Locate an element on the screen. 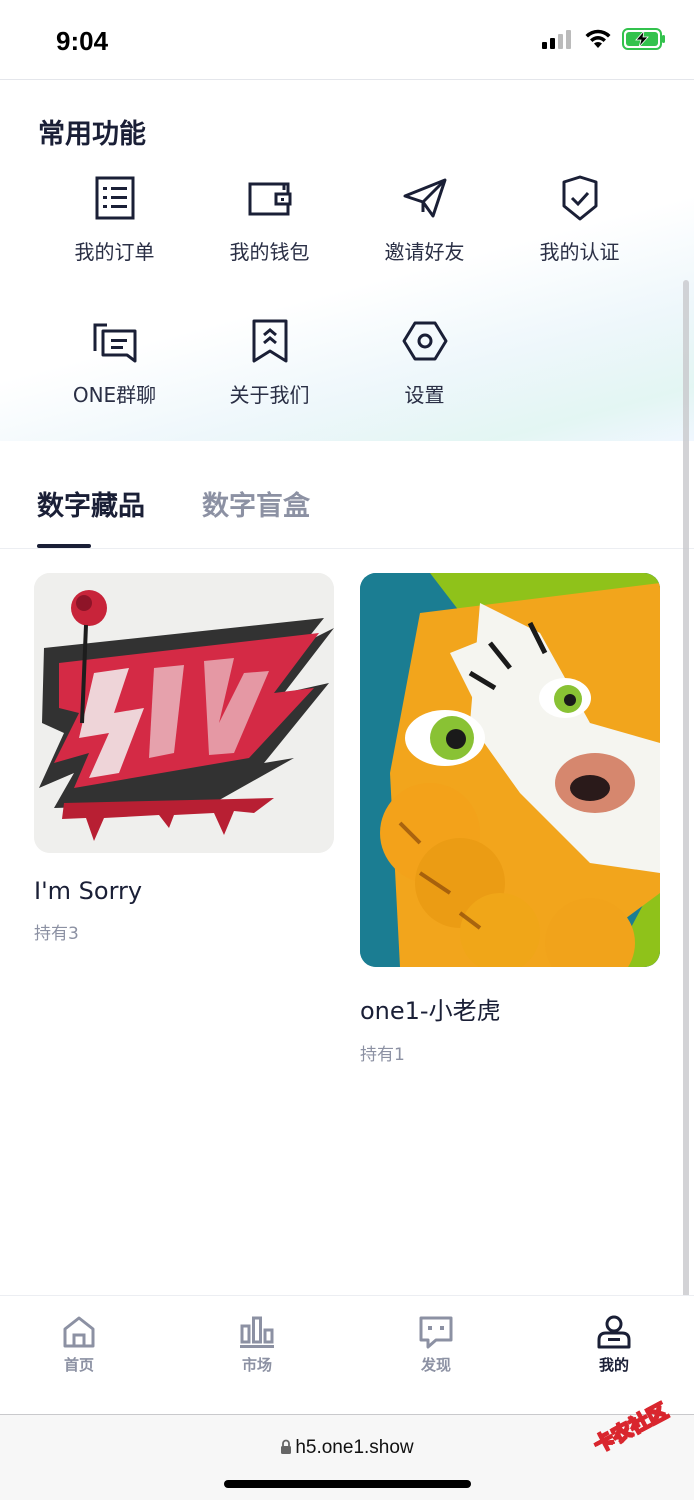 This screenshot has height=1500, width=694. collection-tabs: 数字藏品 数字盲盒 is located at coordinates (347, 512).